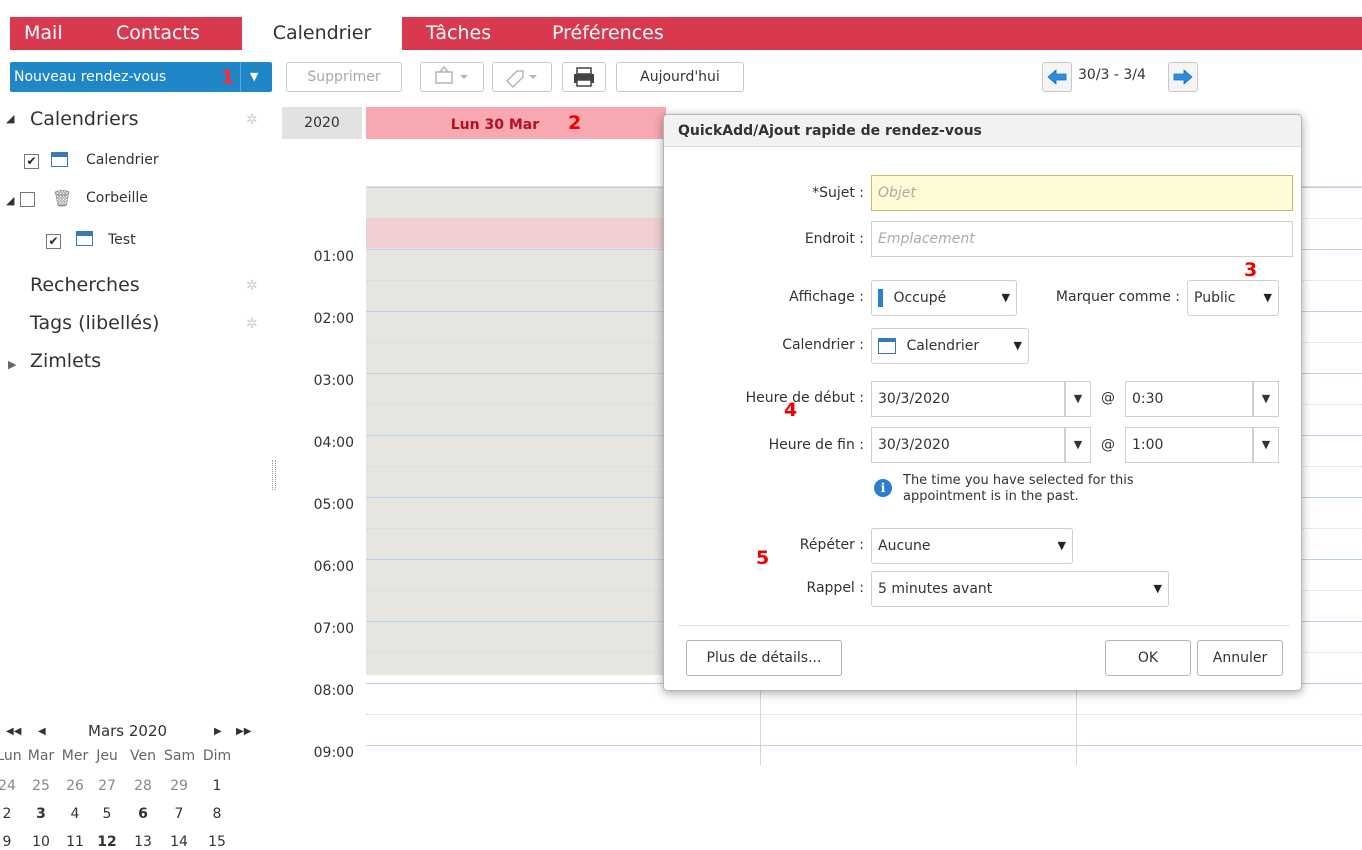  What do you see at coordinates (218, 731) in the screenshot?
I see `next-month-icon: ▶` at bounding box center [218, 731].